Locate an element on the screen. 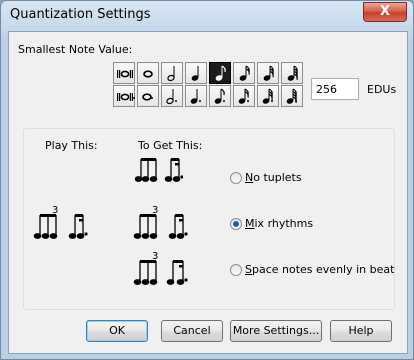  sixteenth-note-icon is located at coordinates (244, 73).